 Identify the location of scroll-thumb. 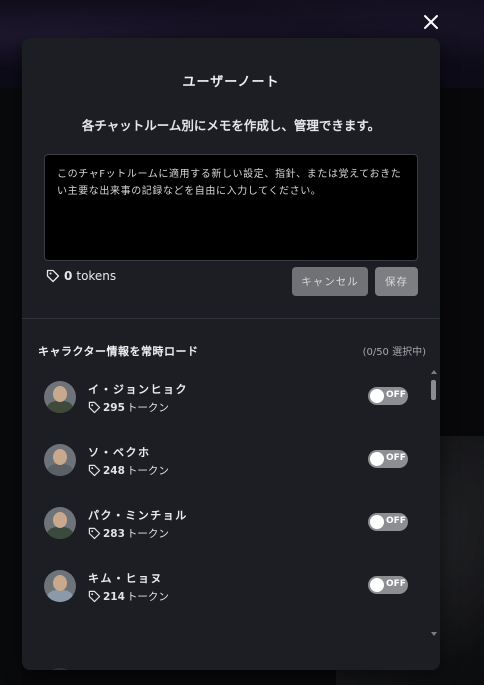
(433, 390).